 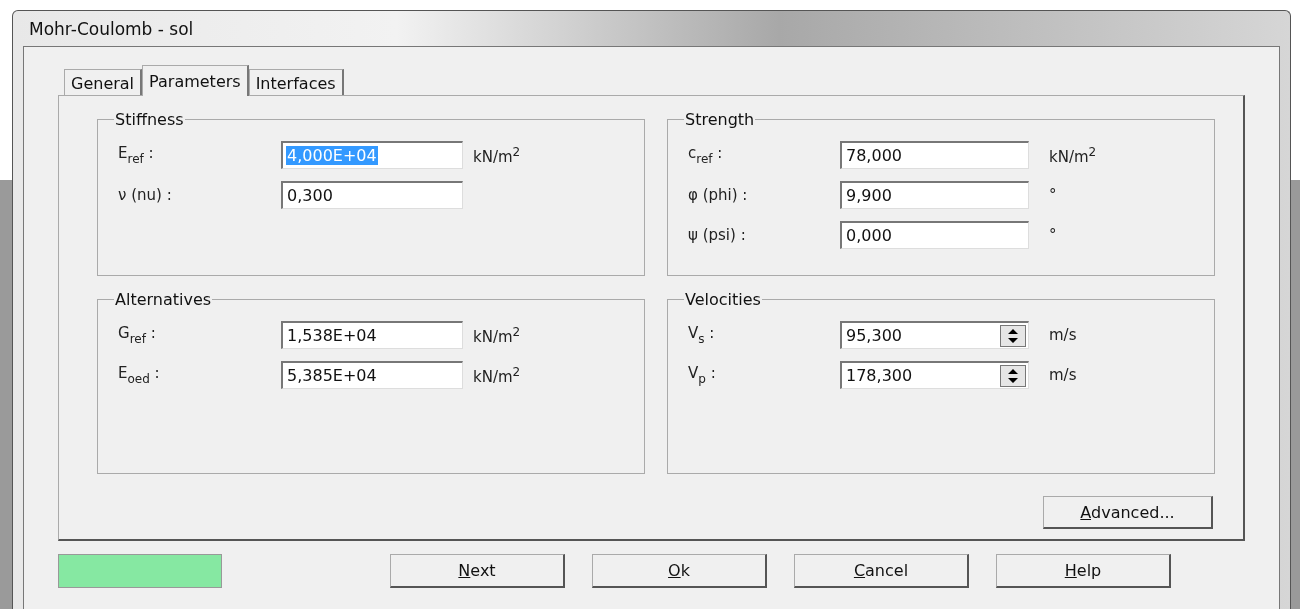 What do you see at coordinates (136, 155) in the screenshot?
I see `field-label: E$_{ref}$ :` at bounding box center [136, 155].